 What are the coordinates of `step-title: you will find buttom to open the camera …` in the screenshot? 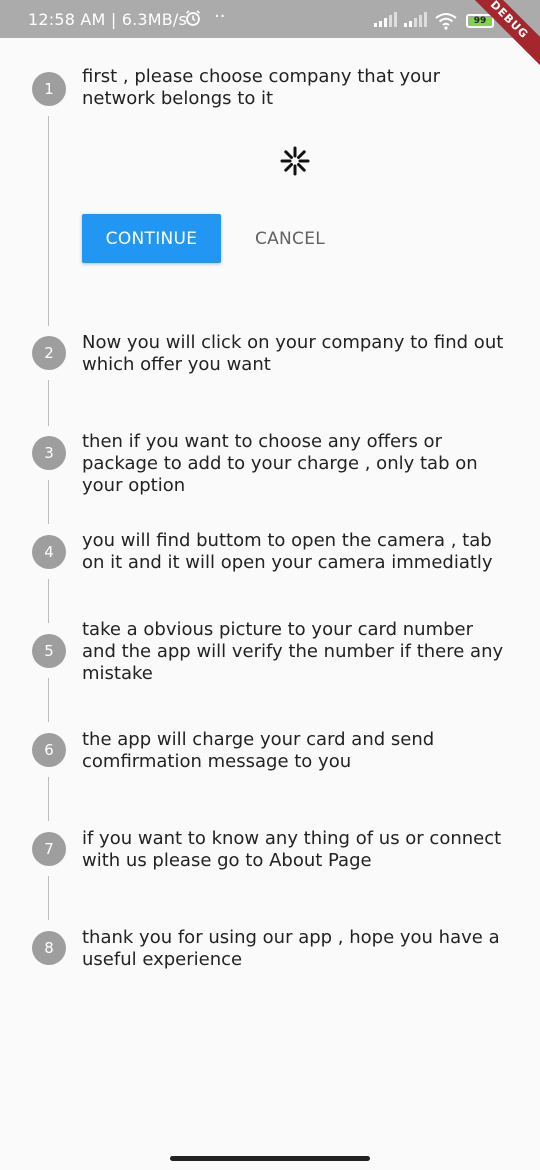 It's located at (287, 551).